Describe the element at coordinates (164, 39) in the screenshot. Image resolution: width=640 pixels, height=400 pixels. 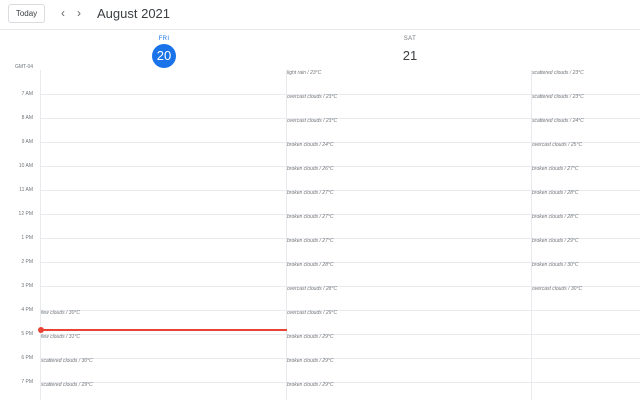
I see `day-of-week-label: FRI` at that location.